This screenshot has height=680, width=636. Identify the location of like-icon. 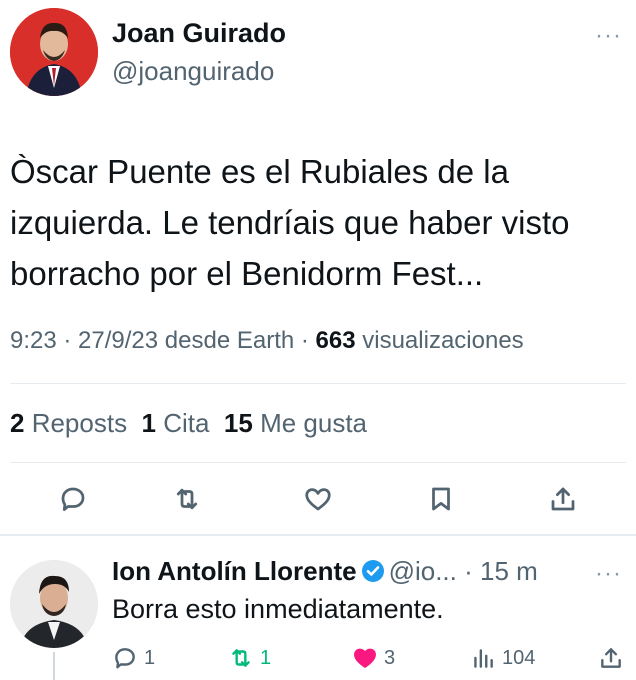
(318, 499).